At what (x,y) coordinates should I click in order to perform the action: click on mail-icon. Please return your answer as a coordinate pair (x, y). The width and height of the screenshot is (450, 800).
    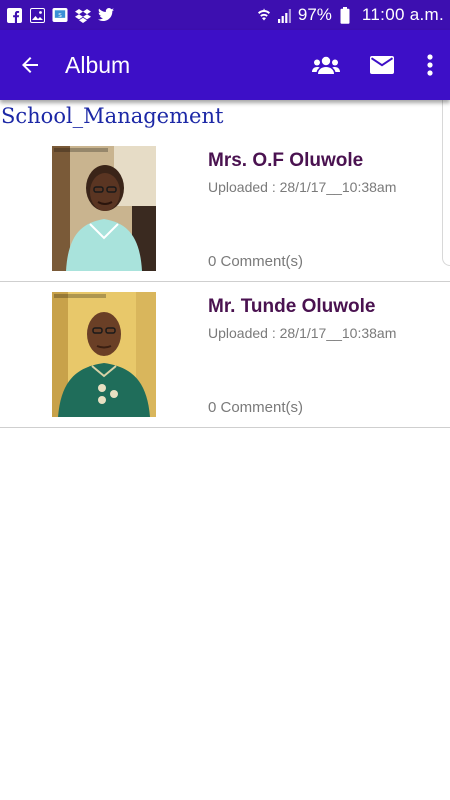
    Looking at the image, I should click on (382, 65).